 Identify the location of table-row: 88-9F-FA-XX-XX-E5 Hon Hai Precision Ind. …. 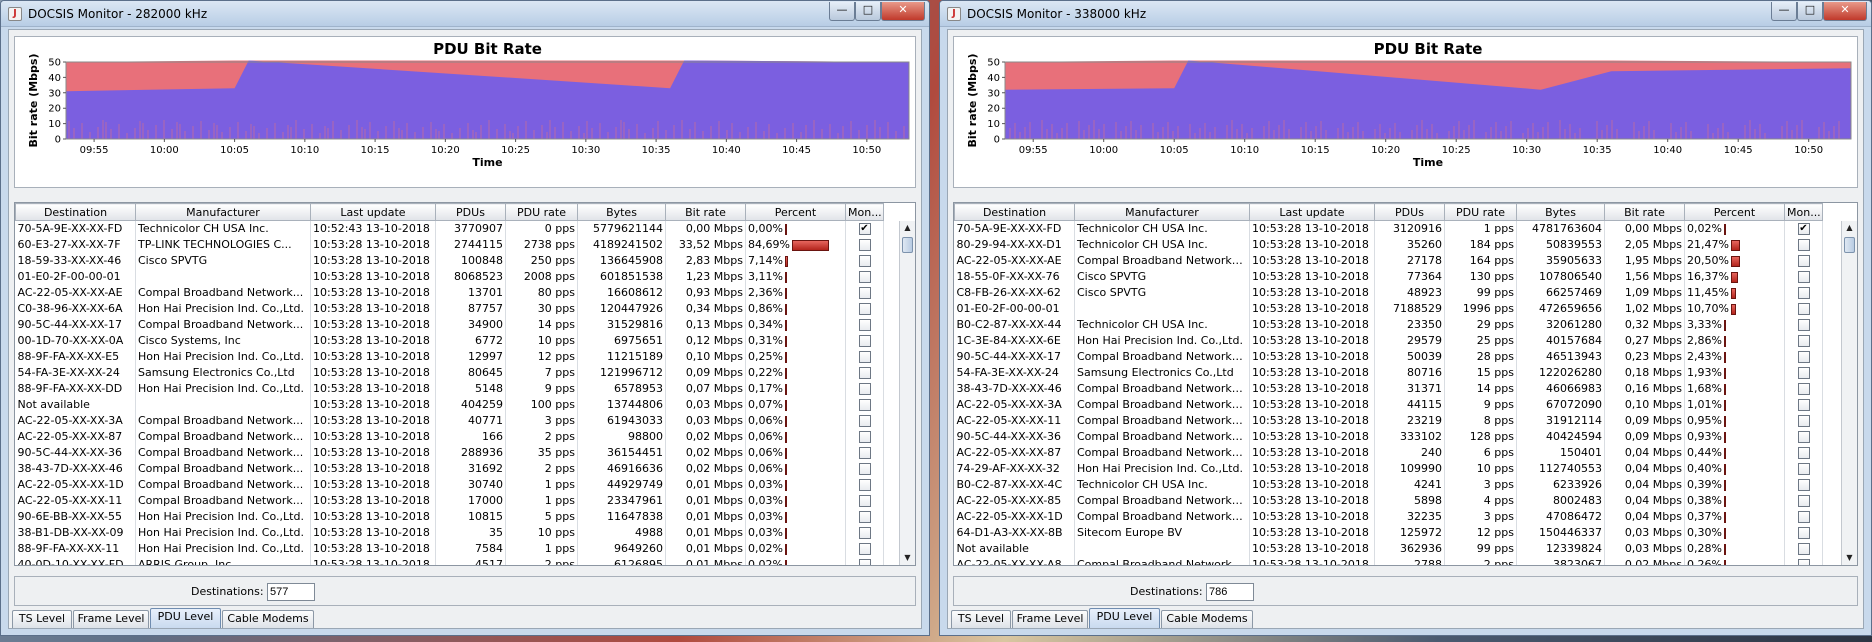
(449, 357).